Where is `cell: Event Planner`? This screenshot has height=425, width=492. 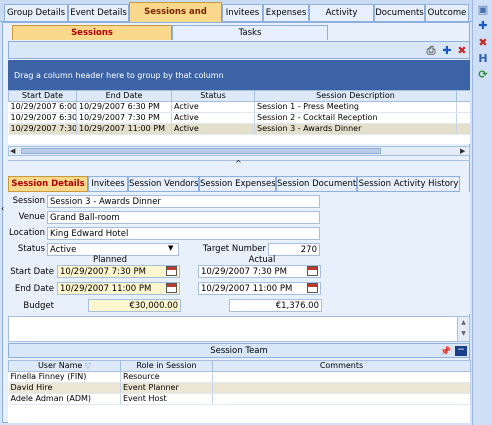
cell: Event Planner is located at coordinates (166, 388).